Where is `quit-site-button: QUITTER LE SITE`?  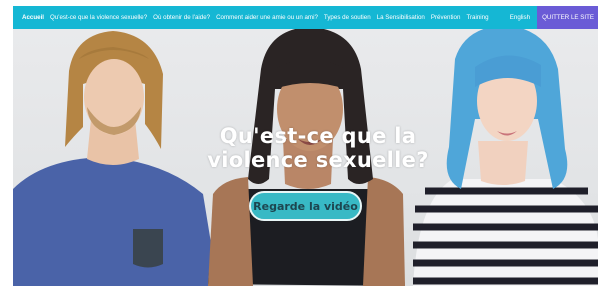
quit-site-button: QUITTER LE SITE is located at coordinates (567, 17).